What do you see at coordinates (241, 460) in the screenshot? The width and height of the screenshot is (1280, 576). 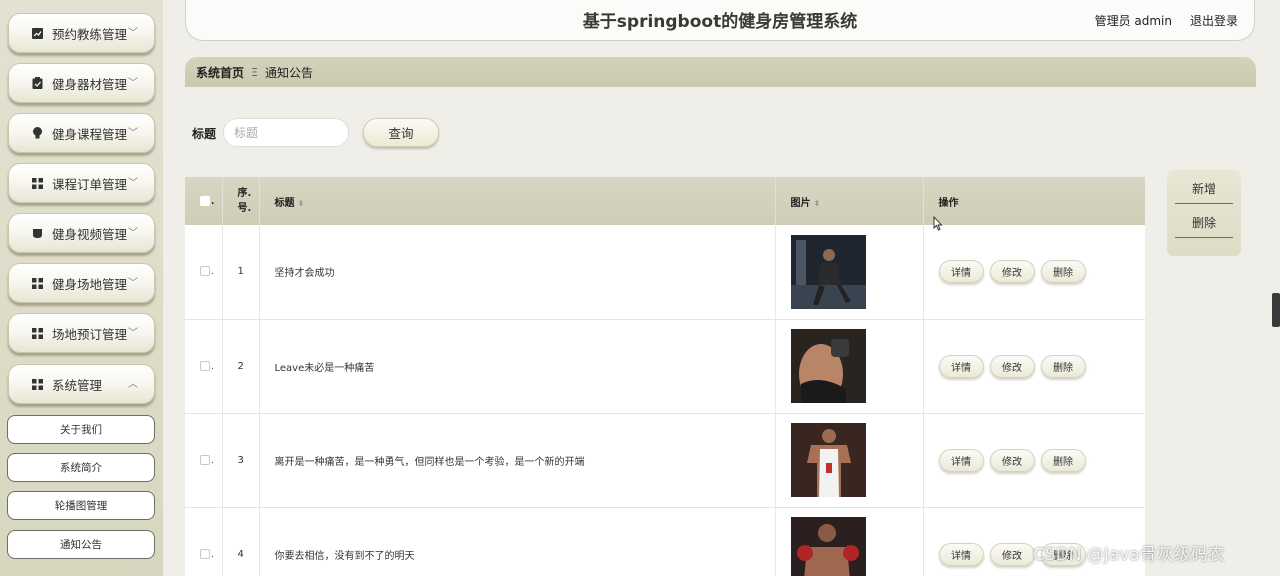 I see `row-index: 3` at bounding box center [241, 460].